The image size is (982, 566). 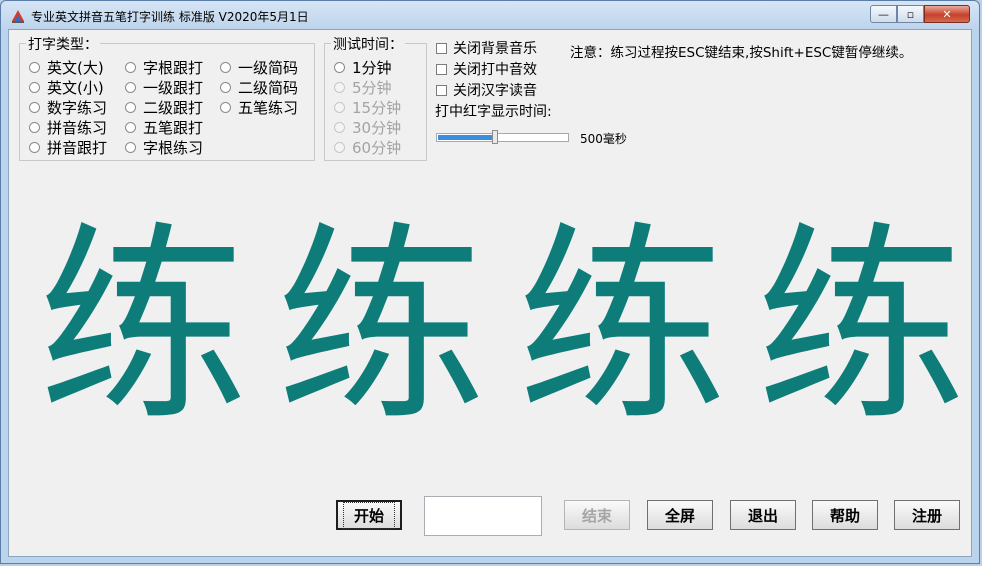 I want to click on typing-input, so click(x=483, y=516).